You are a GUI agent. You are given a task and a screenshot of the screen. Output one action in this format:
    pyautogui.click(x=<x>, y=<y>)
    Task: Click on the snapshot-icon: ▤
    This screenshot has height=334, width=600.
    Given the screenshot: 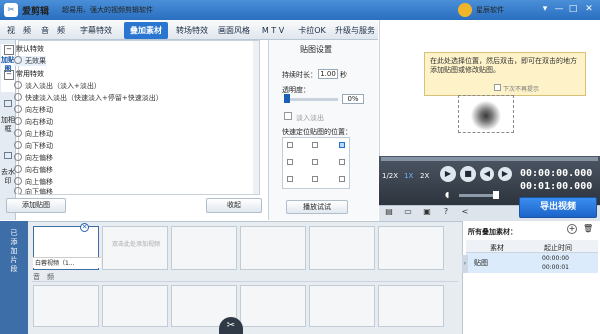 What is the action you would take?
    pyautogui.click(x=389, y=212)
    